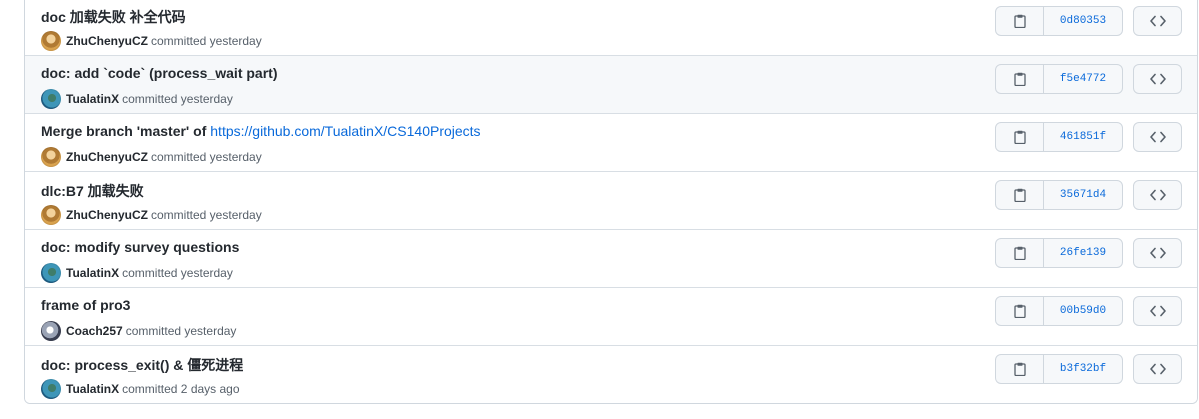 This screenshot has width=1199, height=419. I want to click on commit-meta: TualatinX committed 2 days ago, so click(140, 389).